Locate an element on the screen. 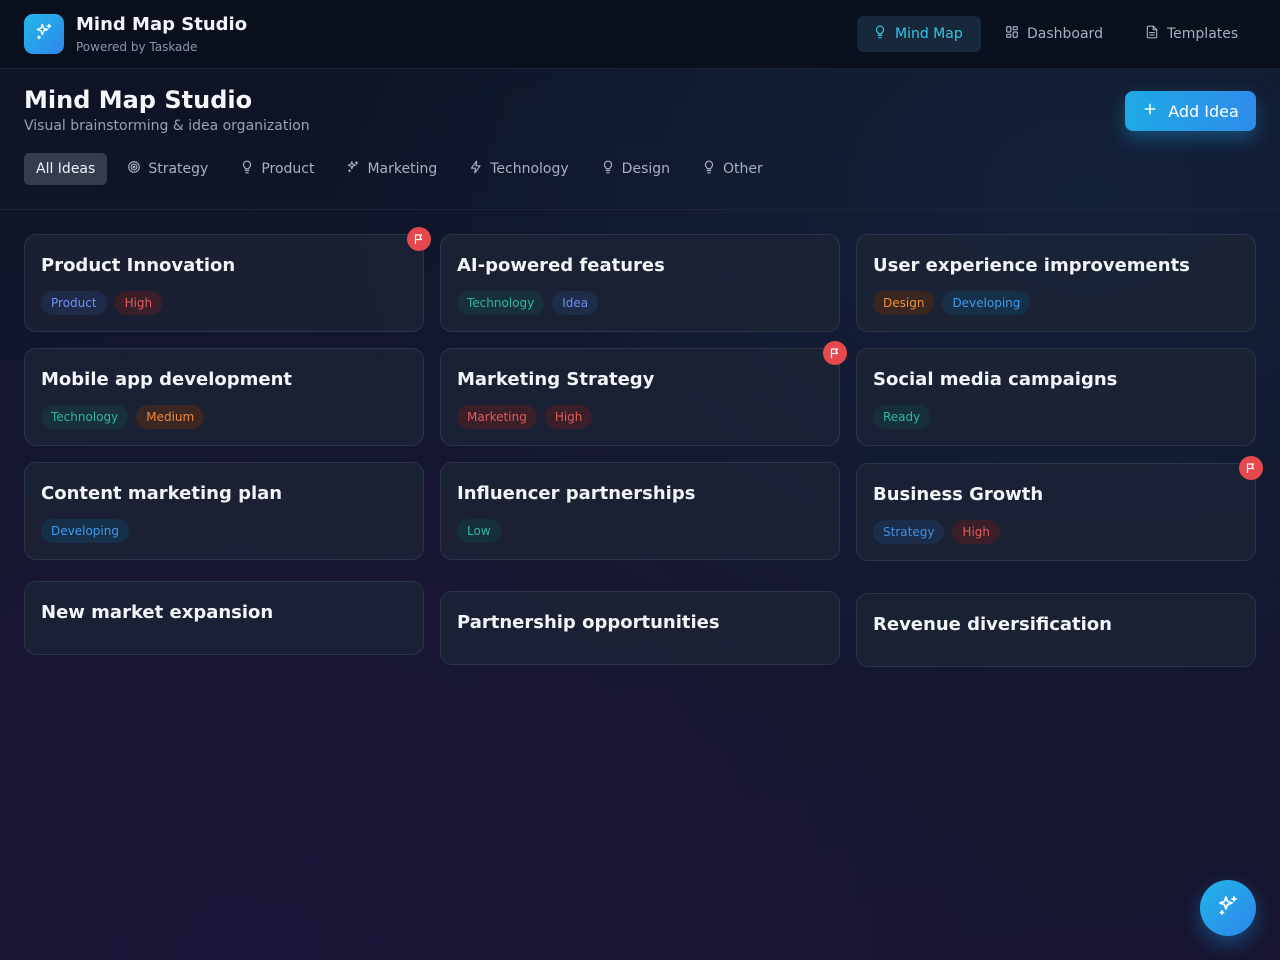  filter-label: All Ideas is located at coordinates (66, 169).